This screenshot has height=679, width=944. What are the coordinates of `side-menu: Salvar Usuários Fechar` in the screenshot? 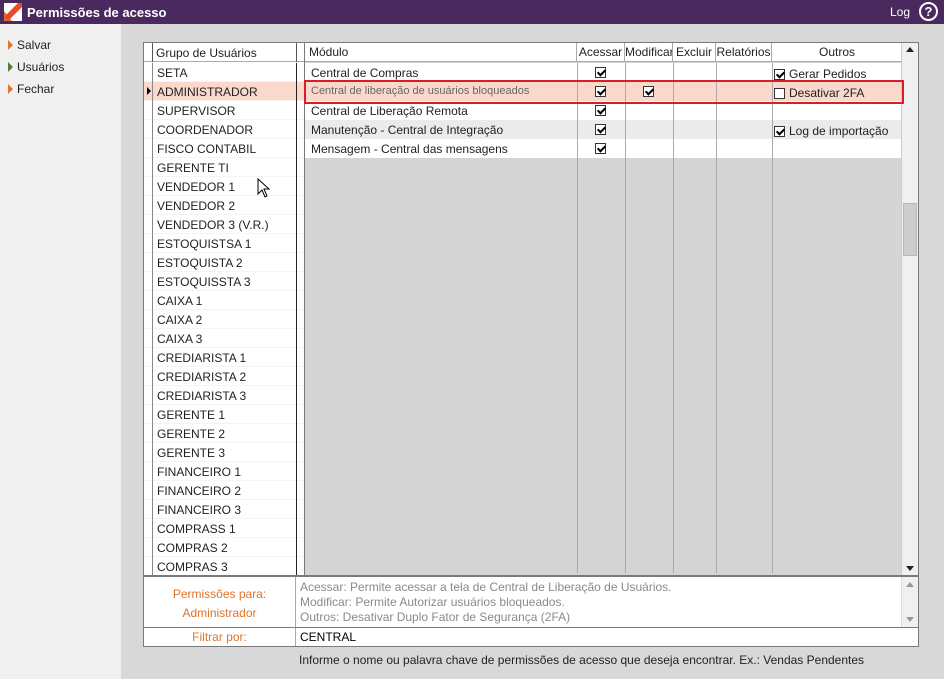 It's located at (60, 351).